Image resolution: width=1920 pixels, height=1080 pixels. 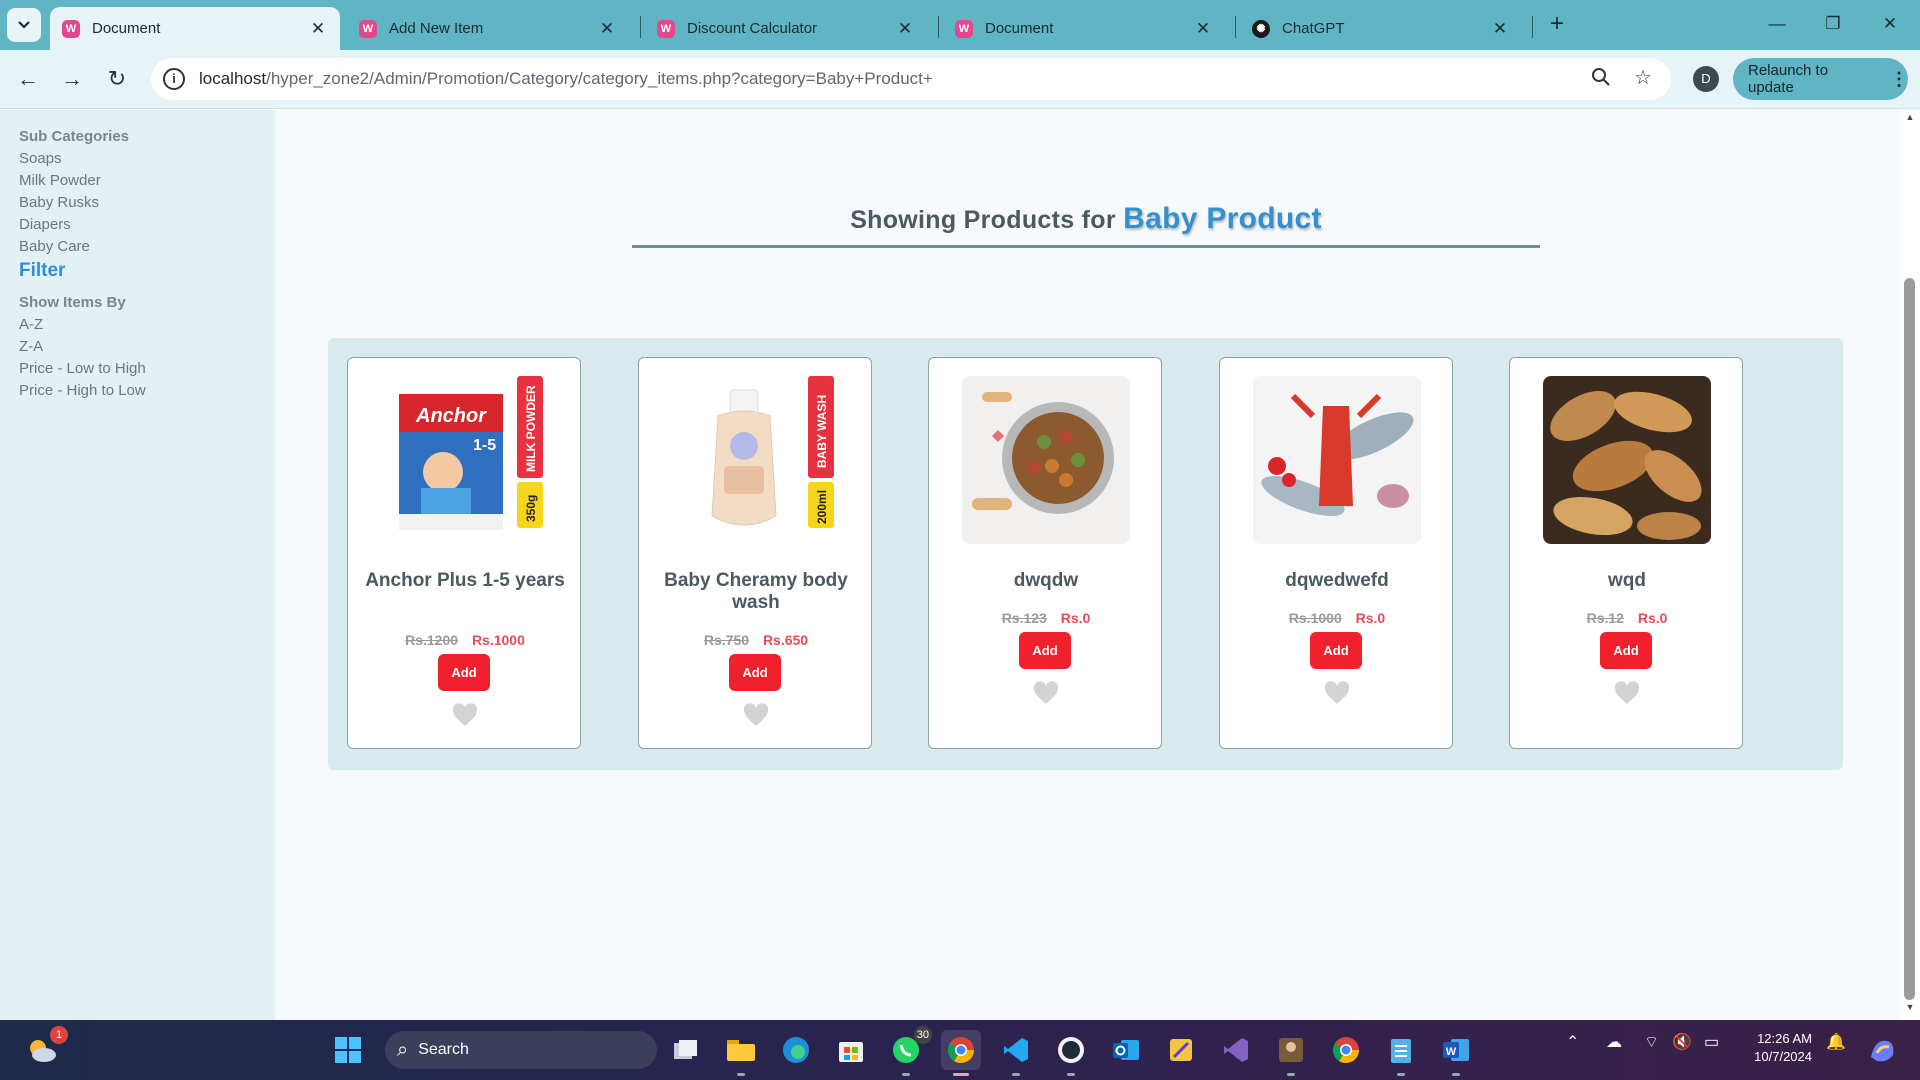 I want to click on scroll-up-arrow-icon: ▲, so click(x=1910, y=120).